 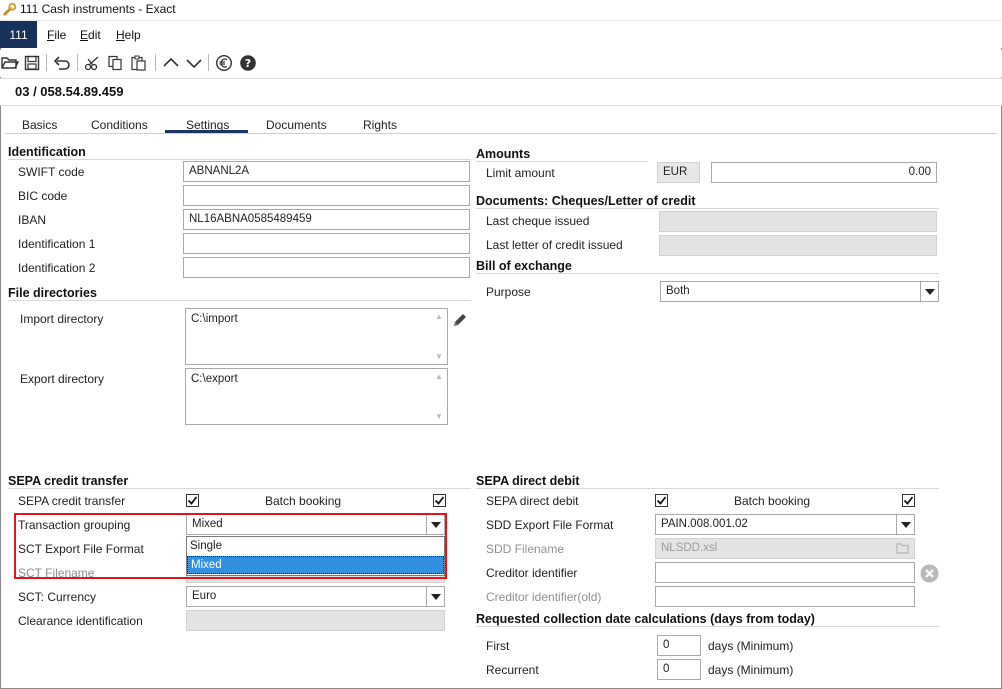 What do you see at coordinates (57, 268) in the screenshot?
I see `identification2-label: Identification 2` at bounding box center [57, 268].